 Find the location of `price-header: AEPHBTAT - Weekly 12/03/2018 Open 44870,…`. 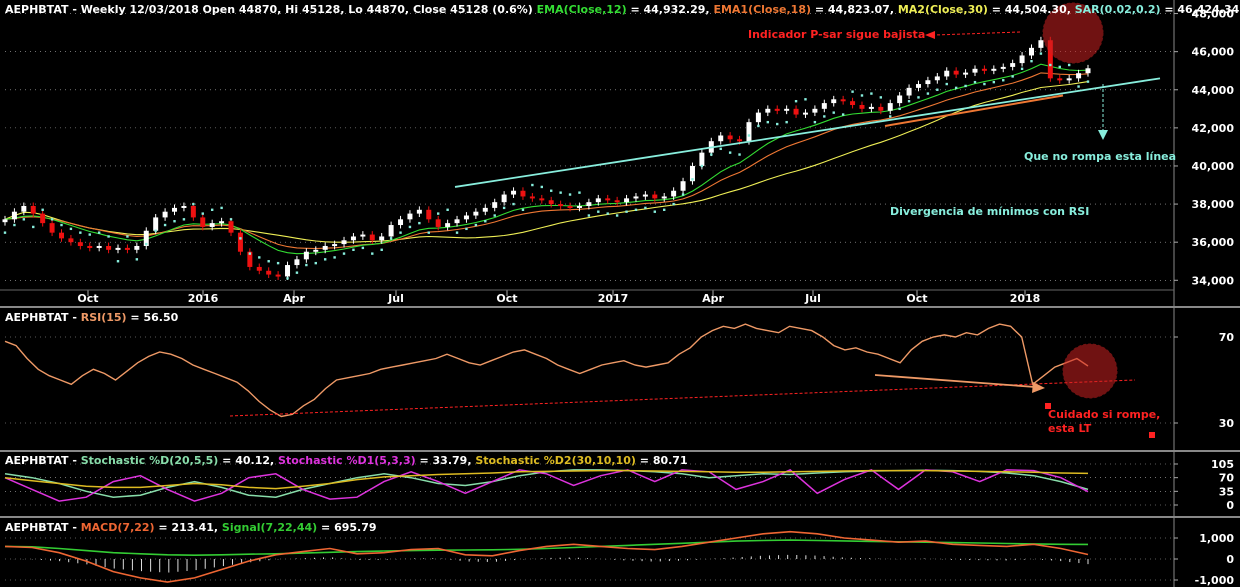

price-header: AEPHBTAT - Weekly 12/03/2018 Open 44870,… is located at coordinates (622, 9).